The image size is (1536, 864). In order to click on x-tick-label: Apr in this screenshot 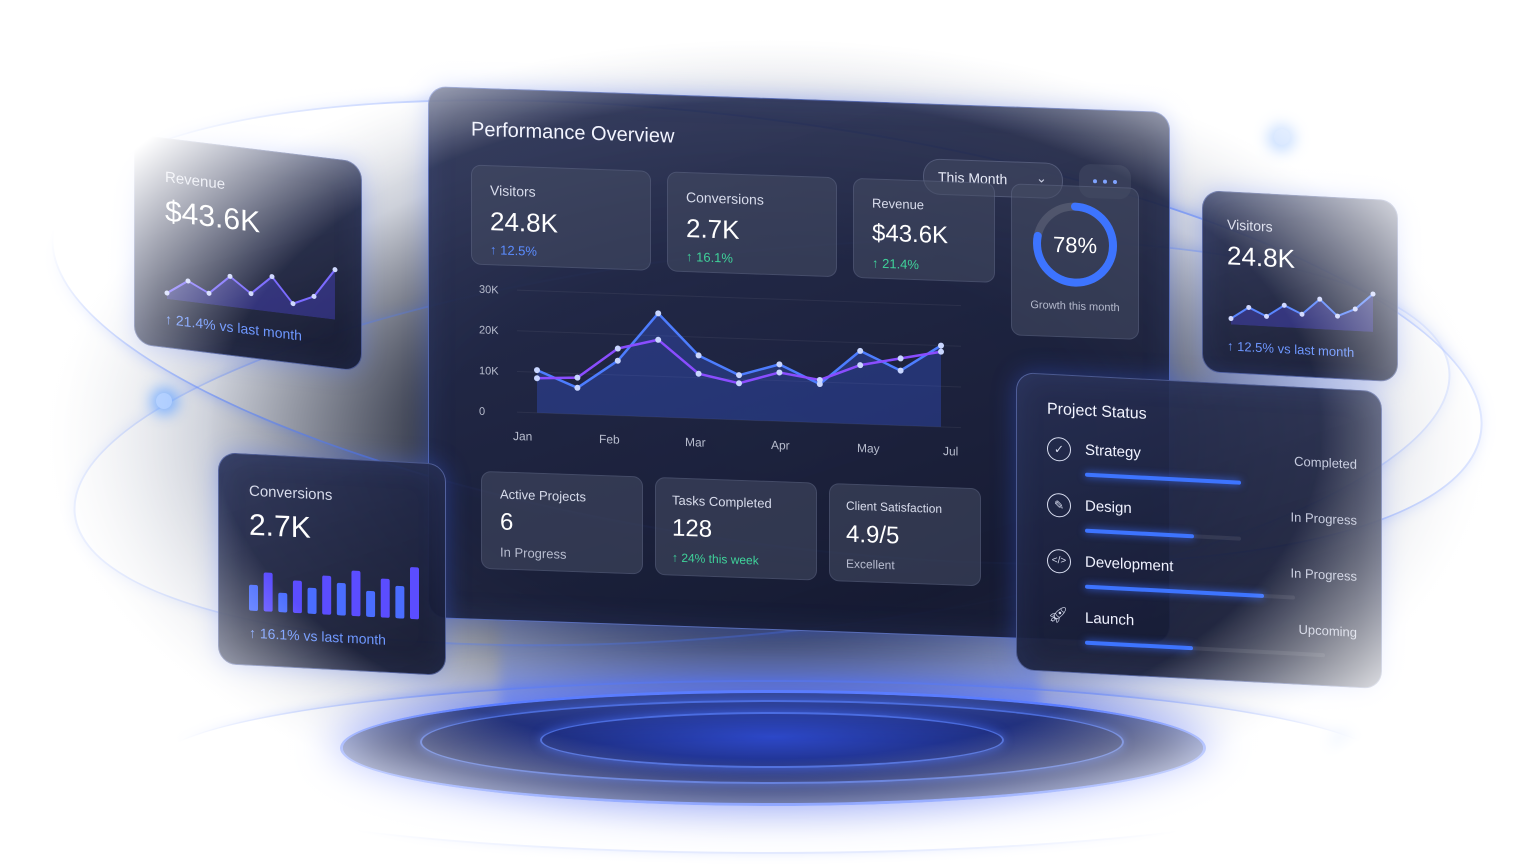, I will do `click(780, 445)`.